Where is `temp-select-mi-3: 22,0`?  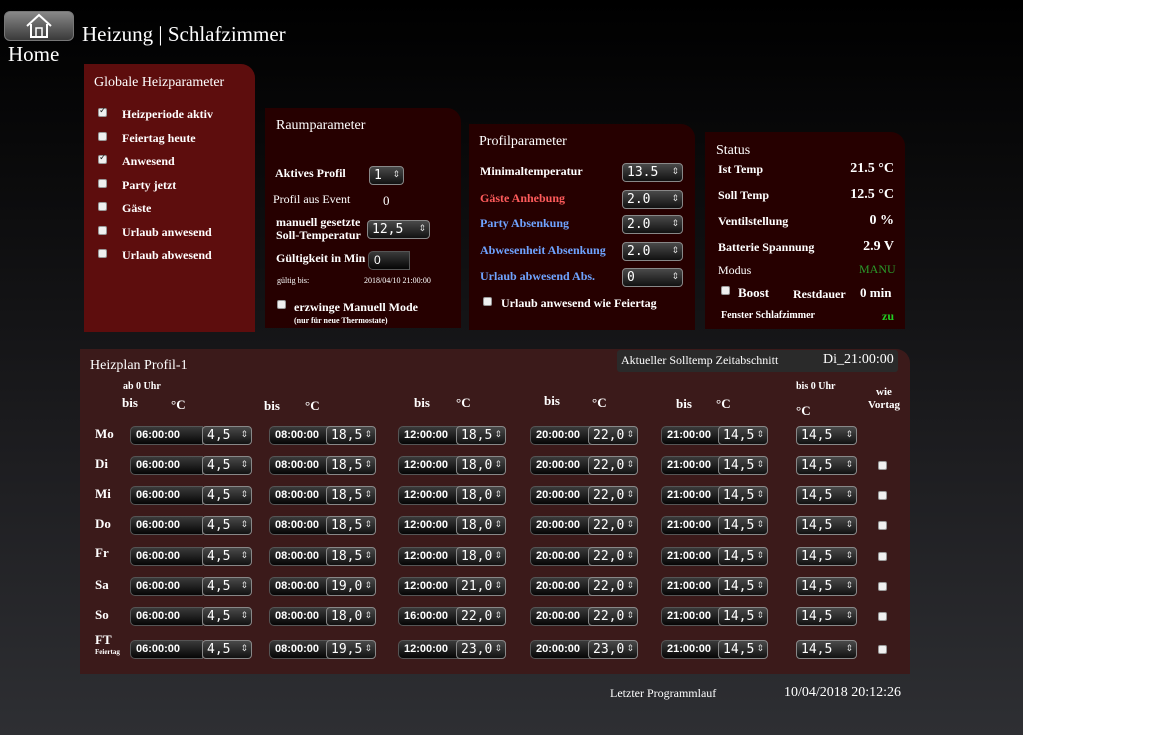 temp-select-mi-3: 22,0 is located at coordinates (613, 495).